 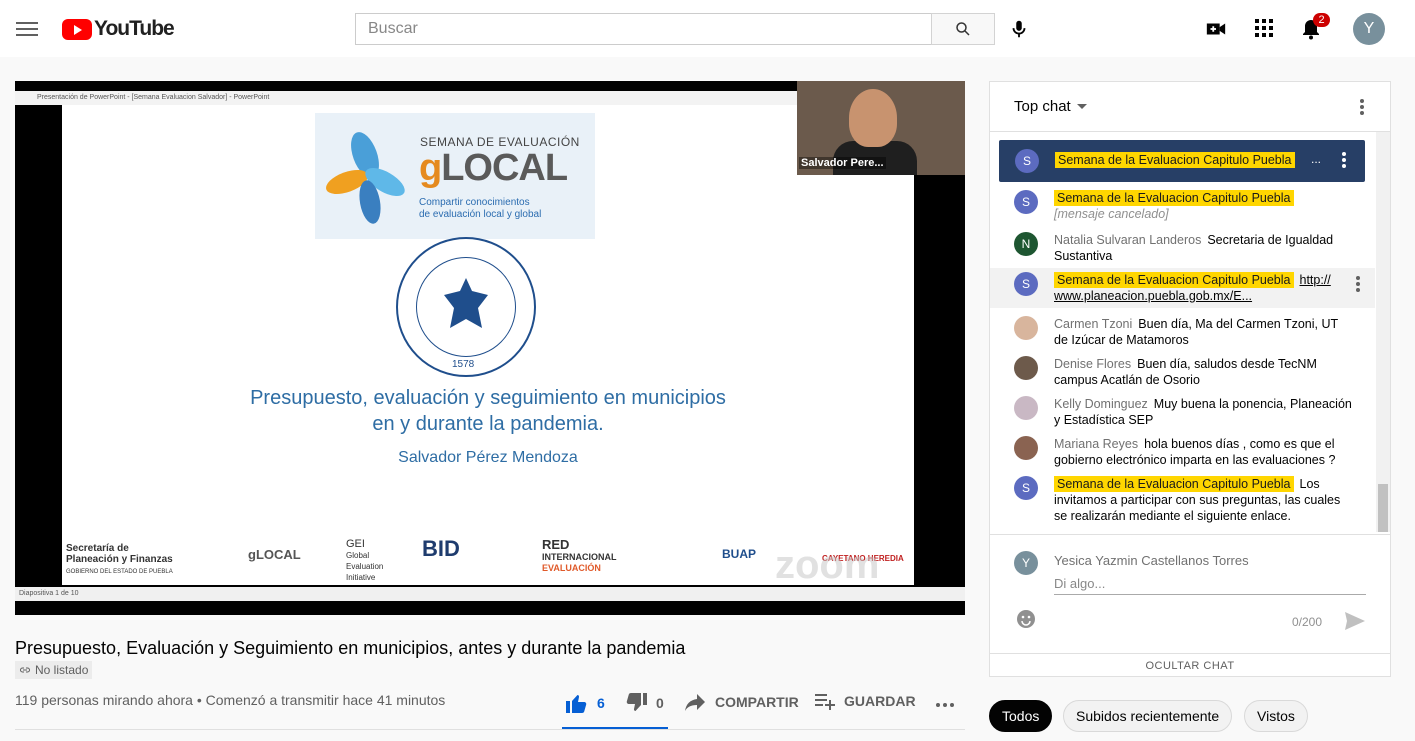 I want to click on top-bar: YouTube 2 Y, so click(x=707, y=28).